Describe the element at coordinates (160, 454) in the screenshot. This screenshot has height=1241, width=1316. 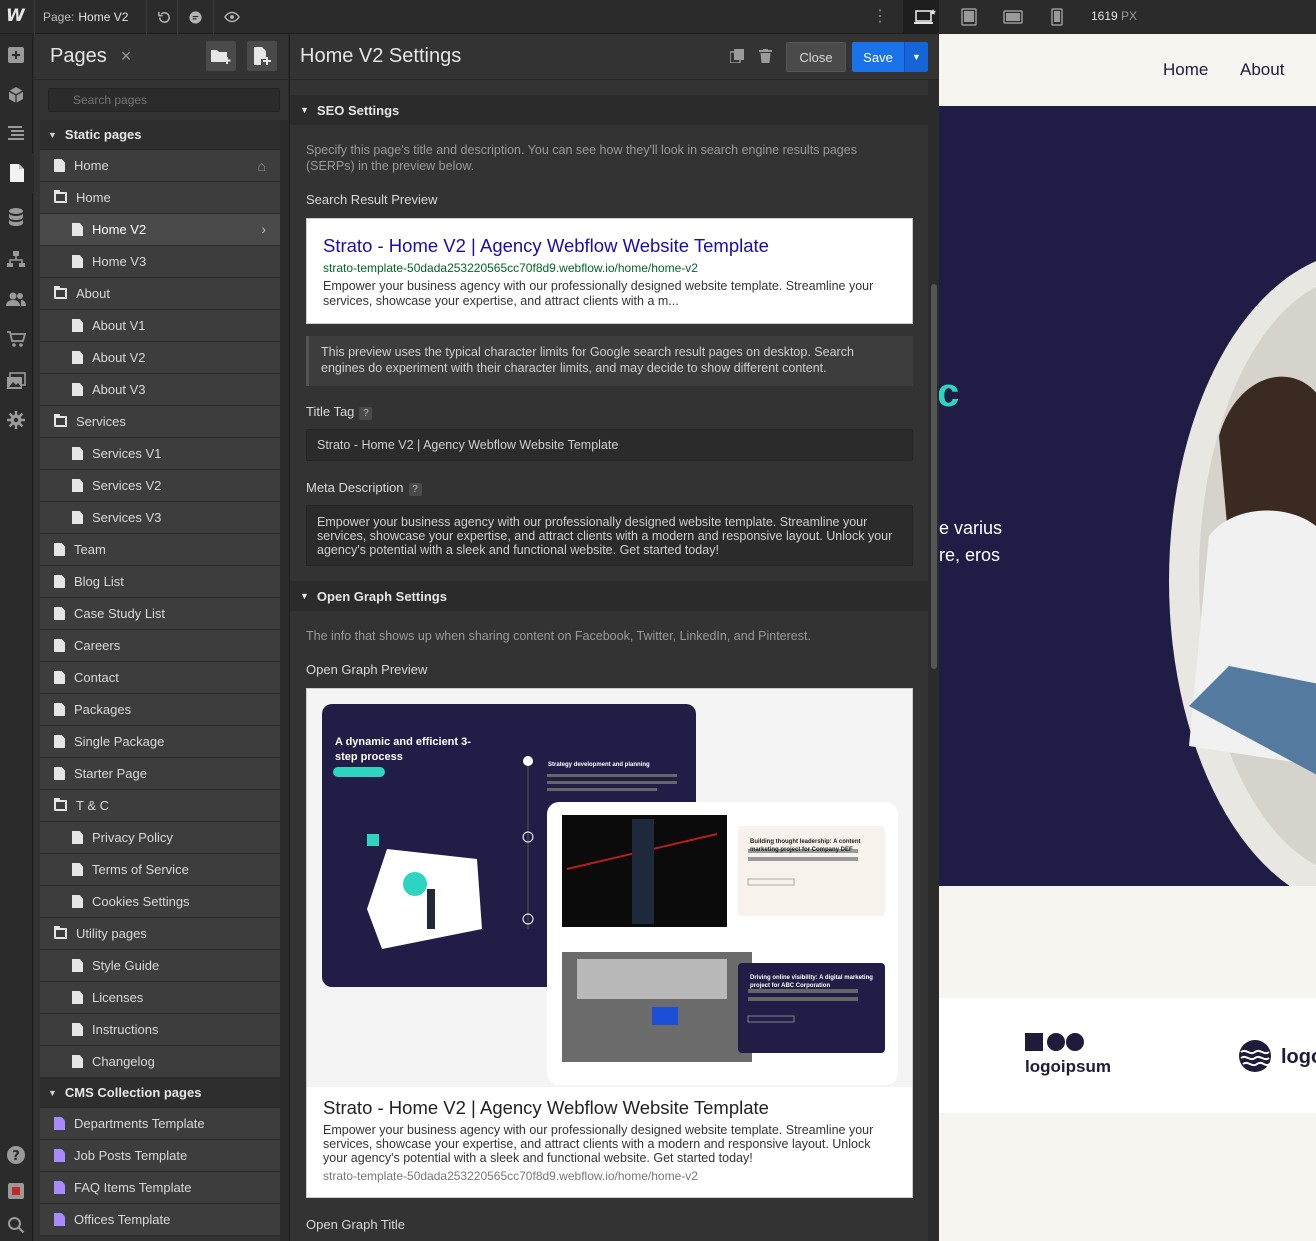
I see `page-item: Services V1` at that location.